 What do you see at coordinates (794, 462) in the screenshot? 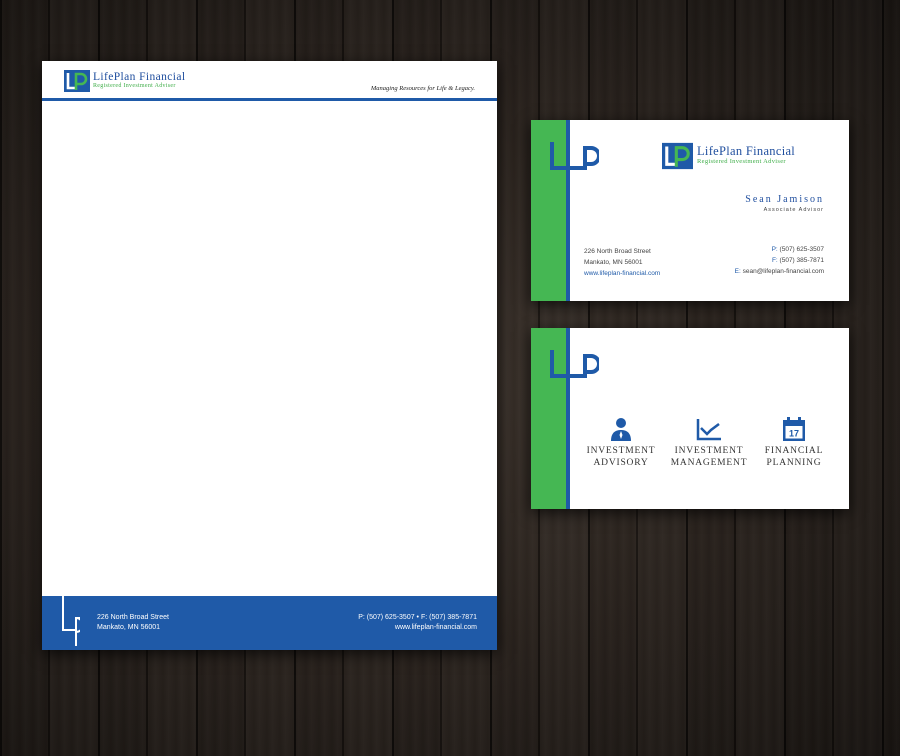
I see `service-3-line2: Planning` at bounding box center [794, 462].